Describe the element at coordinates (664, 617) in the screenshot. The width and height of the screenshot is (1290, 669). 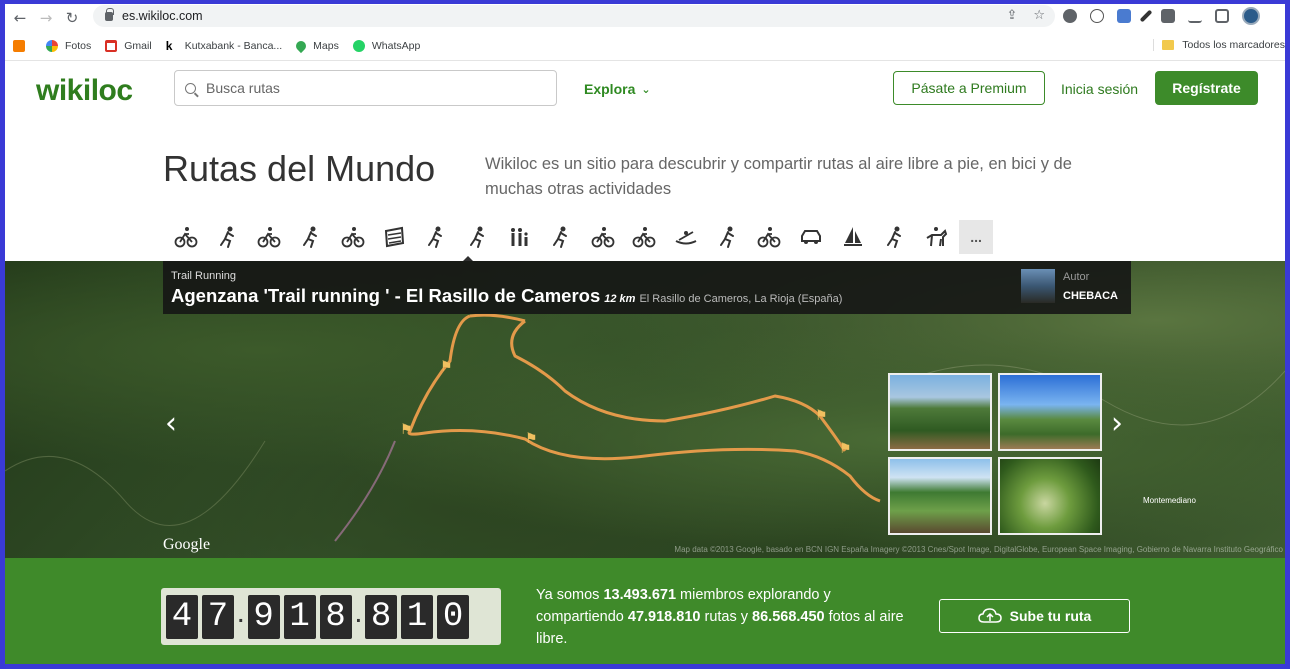
I see `routes-count: 47.918.810` at that location.